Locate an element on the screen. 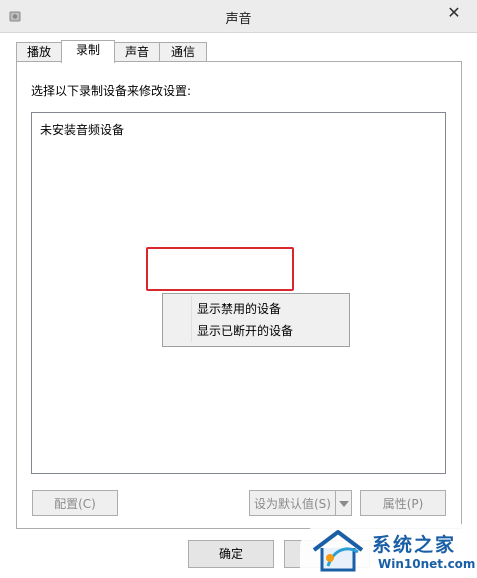 This screenshot has width=477, height=578. watermark-name: 系统之家 is located at coordinates (414, 545).